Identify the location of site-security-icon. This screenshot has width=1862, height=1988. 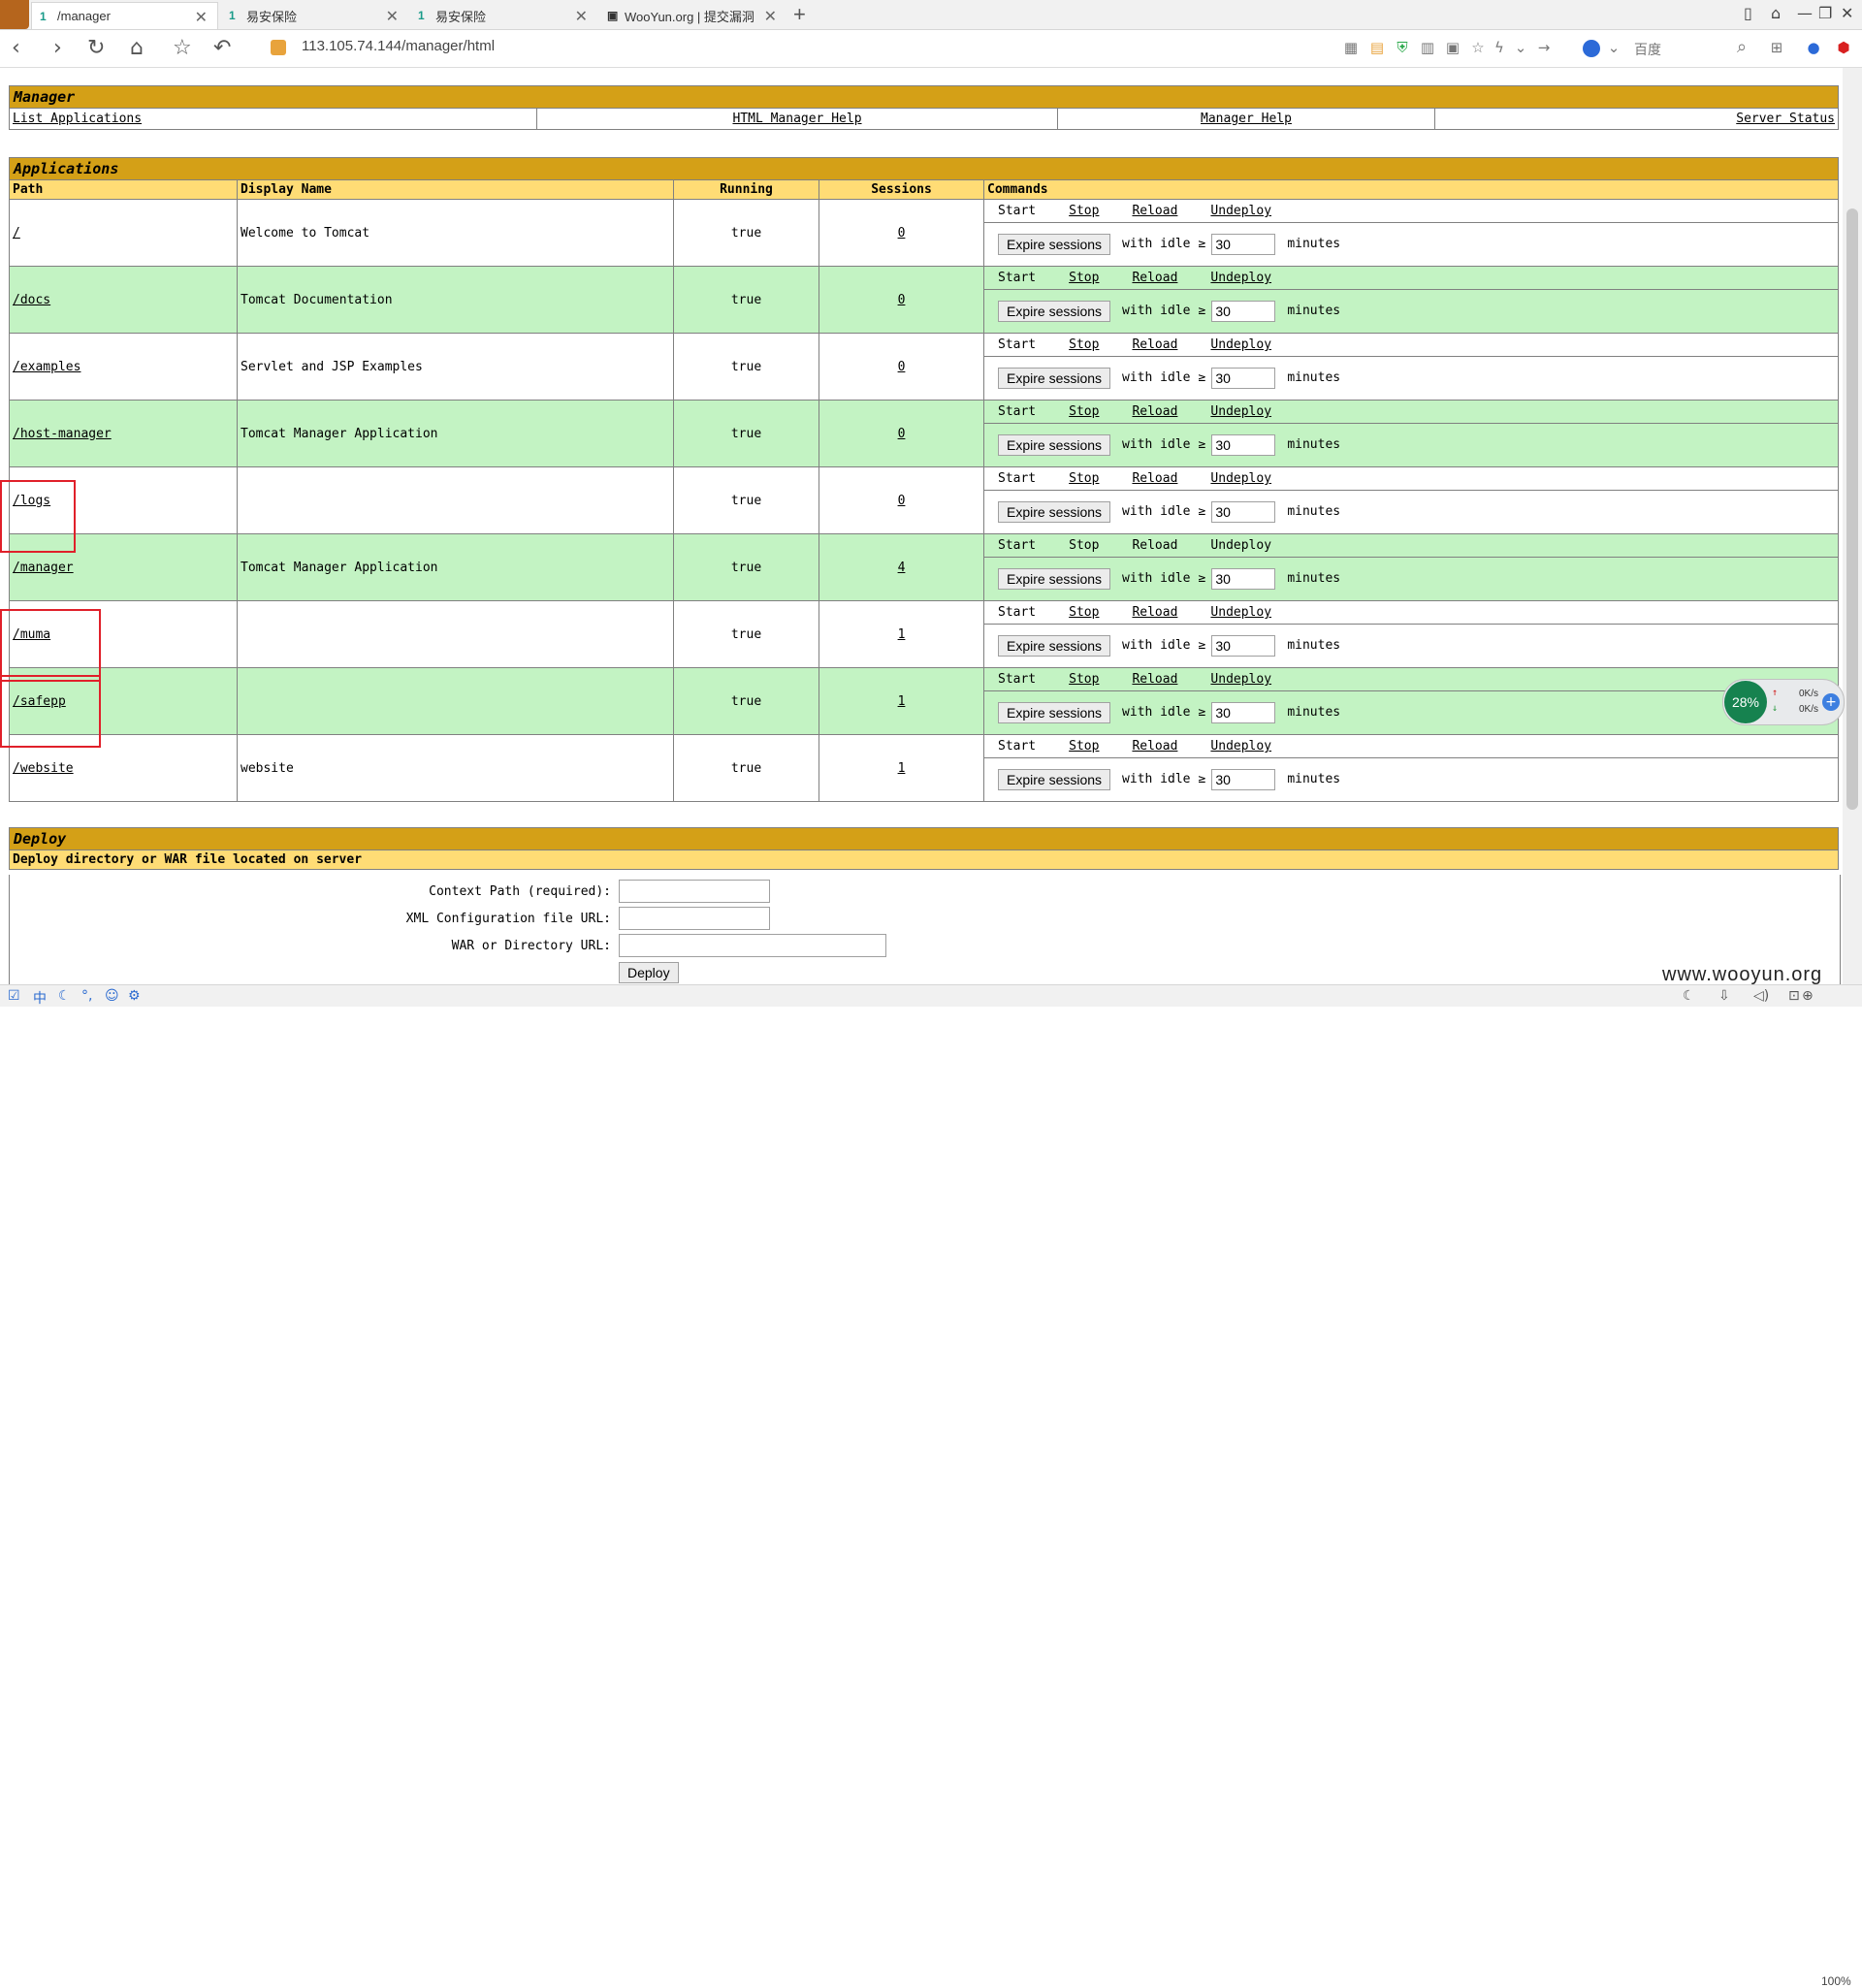
(278, 47).